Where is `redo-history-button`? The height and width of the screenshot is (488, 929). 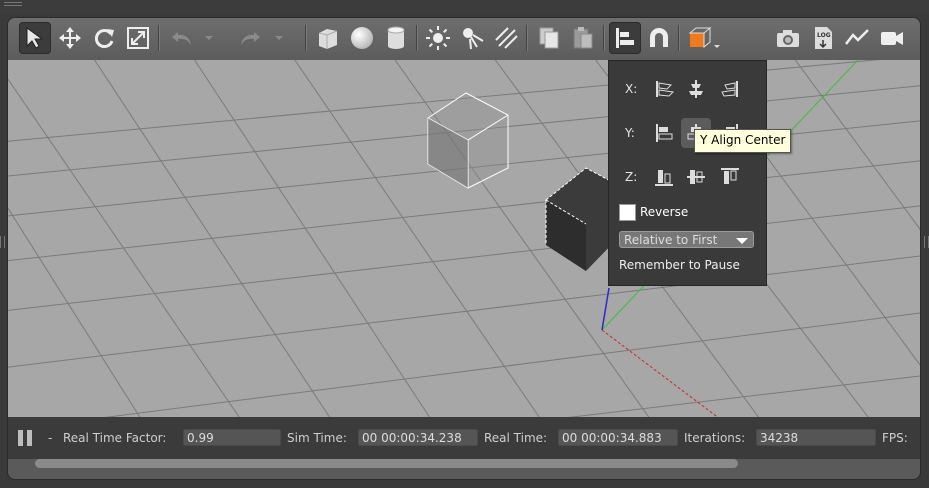 redo-history-button is located at coordinates (279, 38).